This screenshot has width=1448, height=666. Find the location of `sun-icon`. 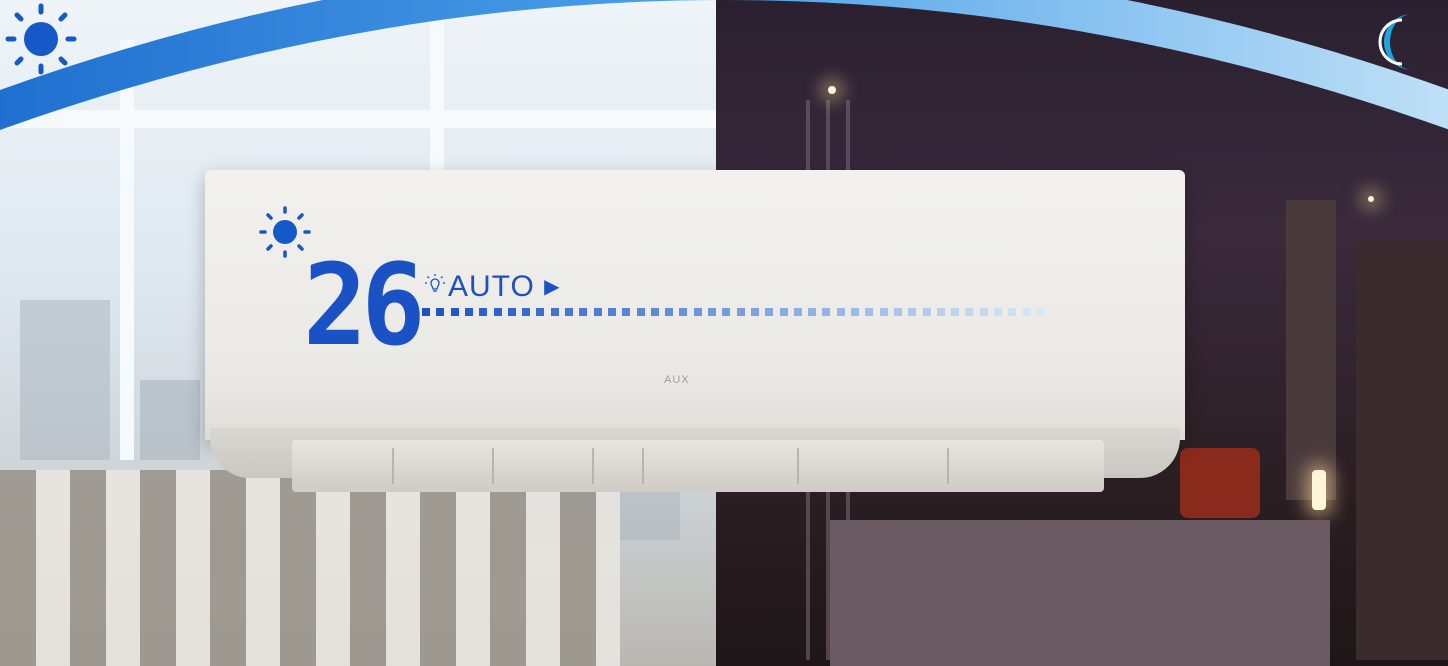

sun-icon is located at coordinates (41, 39).